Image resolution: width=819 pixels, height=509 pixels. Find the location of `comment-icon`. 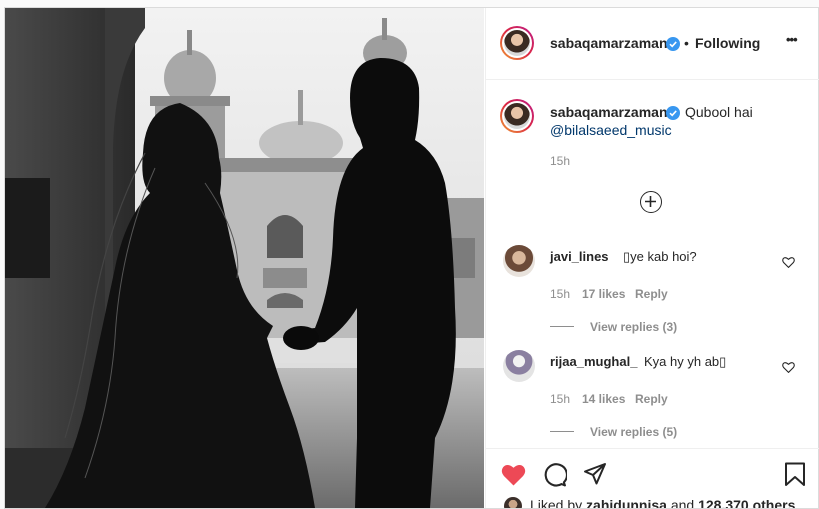

comment-icon is located at coordinates (554, 474).